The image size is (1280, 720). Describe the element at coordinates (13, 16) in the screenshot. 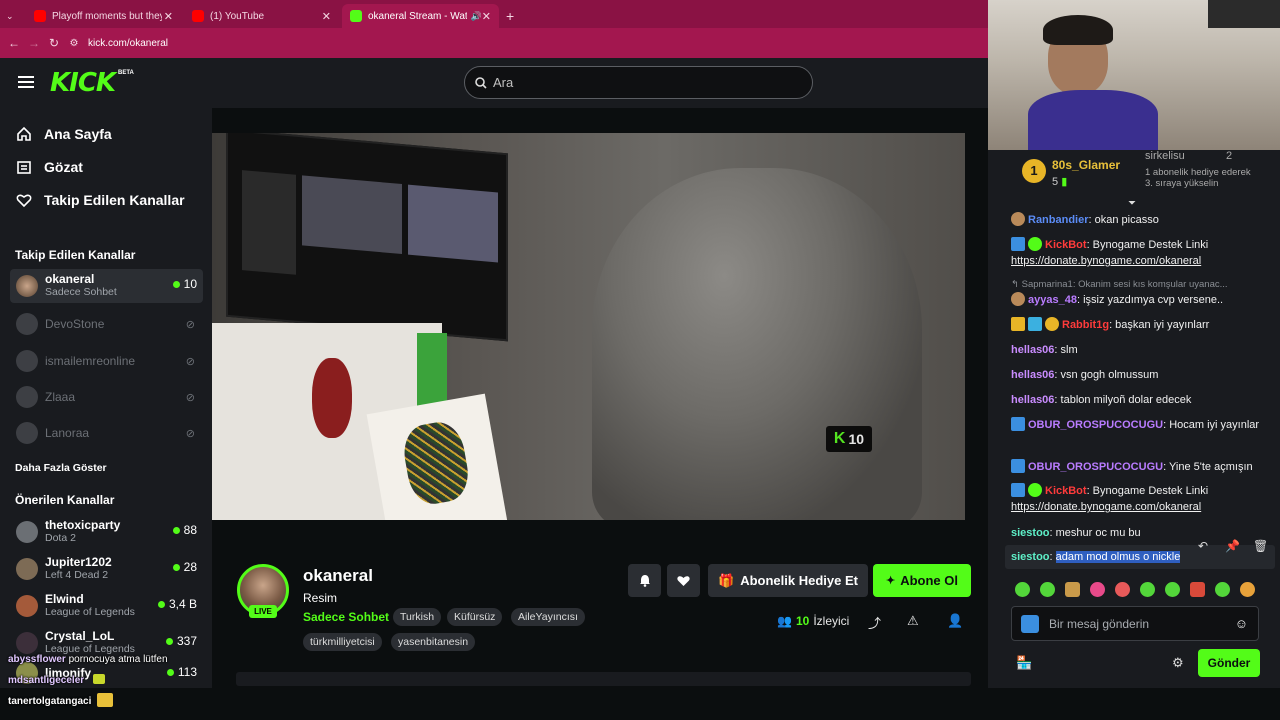

I see `tab-list-button: ⌄` at that location.